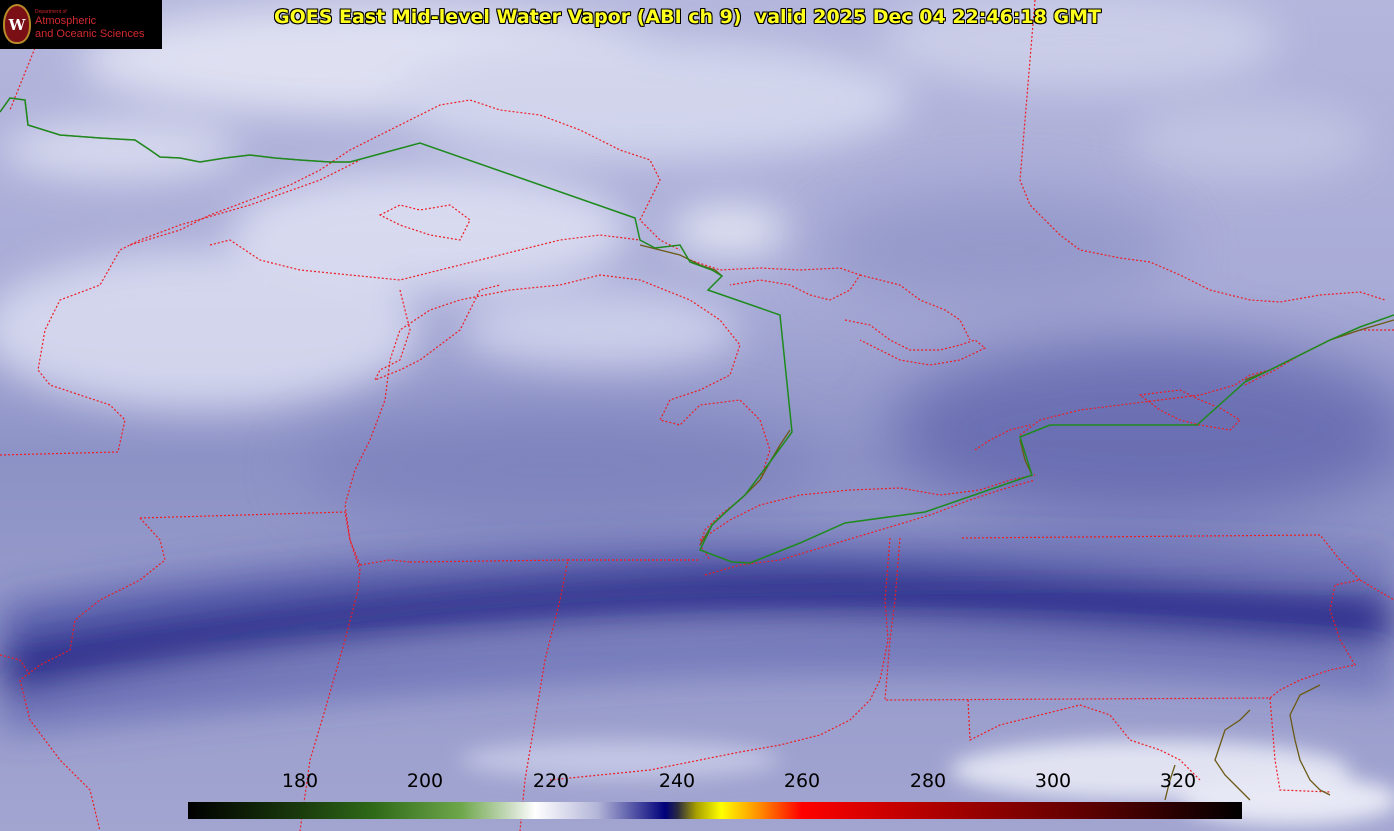 This screenshot has height=831, width=1394. Describe the element at coordinates (551, 781) in the screenshot. I see `colorbar-tick-label: 220` at that location.